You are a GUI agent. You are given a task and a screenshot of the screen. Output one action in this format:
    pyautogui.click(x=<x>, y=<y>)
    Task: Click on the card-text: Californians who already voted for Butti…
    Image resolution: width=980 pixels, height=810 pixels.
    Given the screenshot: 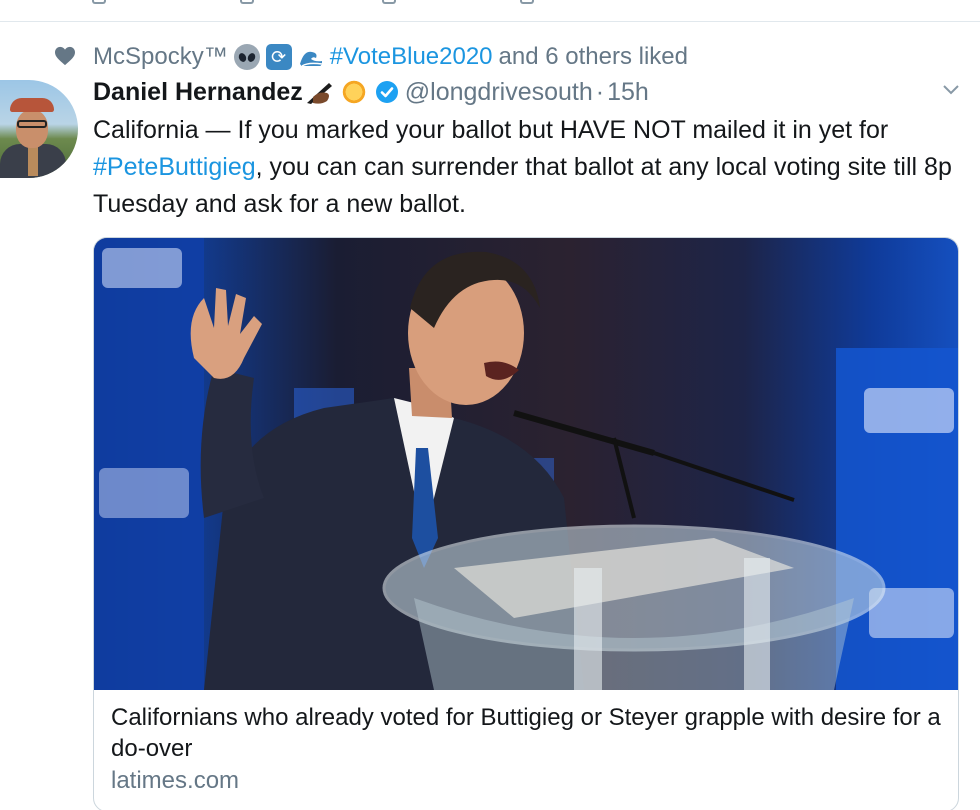 What is the action you would take?
    pyautogui.click(x=526, y=744)
    